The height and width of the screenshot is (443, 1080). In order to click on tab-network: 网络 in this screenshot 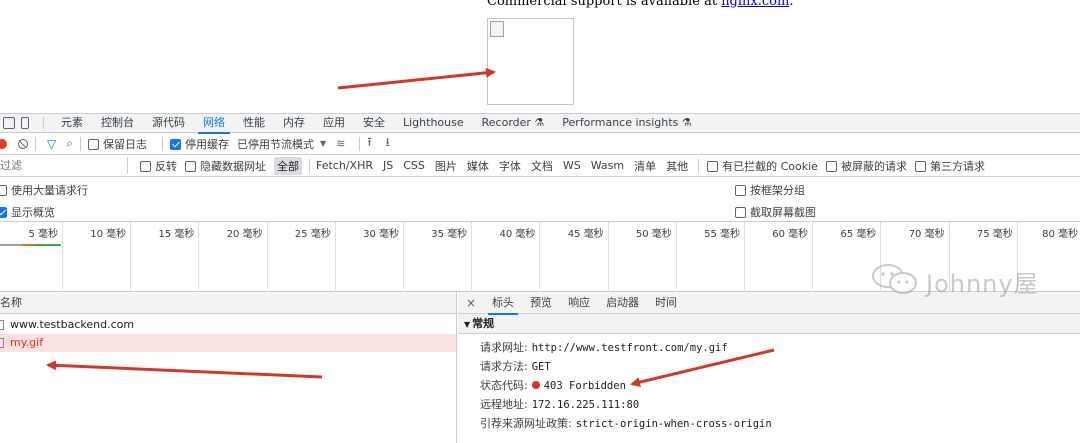, I will do `click(214, 124)`.